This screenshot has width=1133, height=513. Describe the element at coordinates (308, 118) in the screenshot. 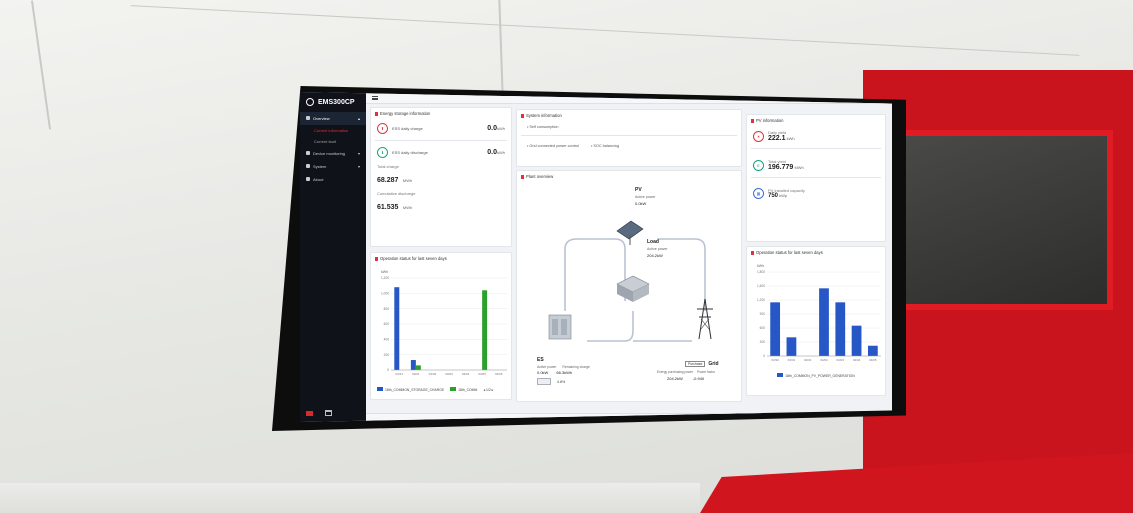

I see `grid-icon` at that location.